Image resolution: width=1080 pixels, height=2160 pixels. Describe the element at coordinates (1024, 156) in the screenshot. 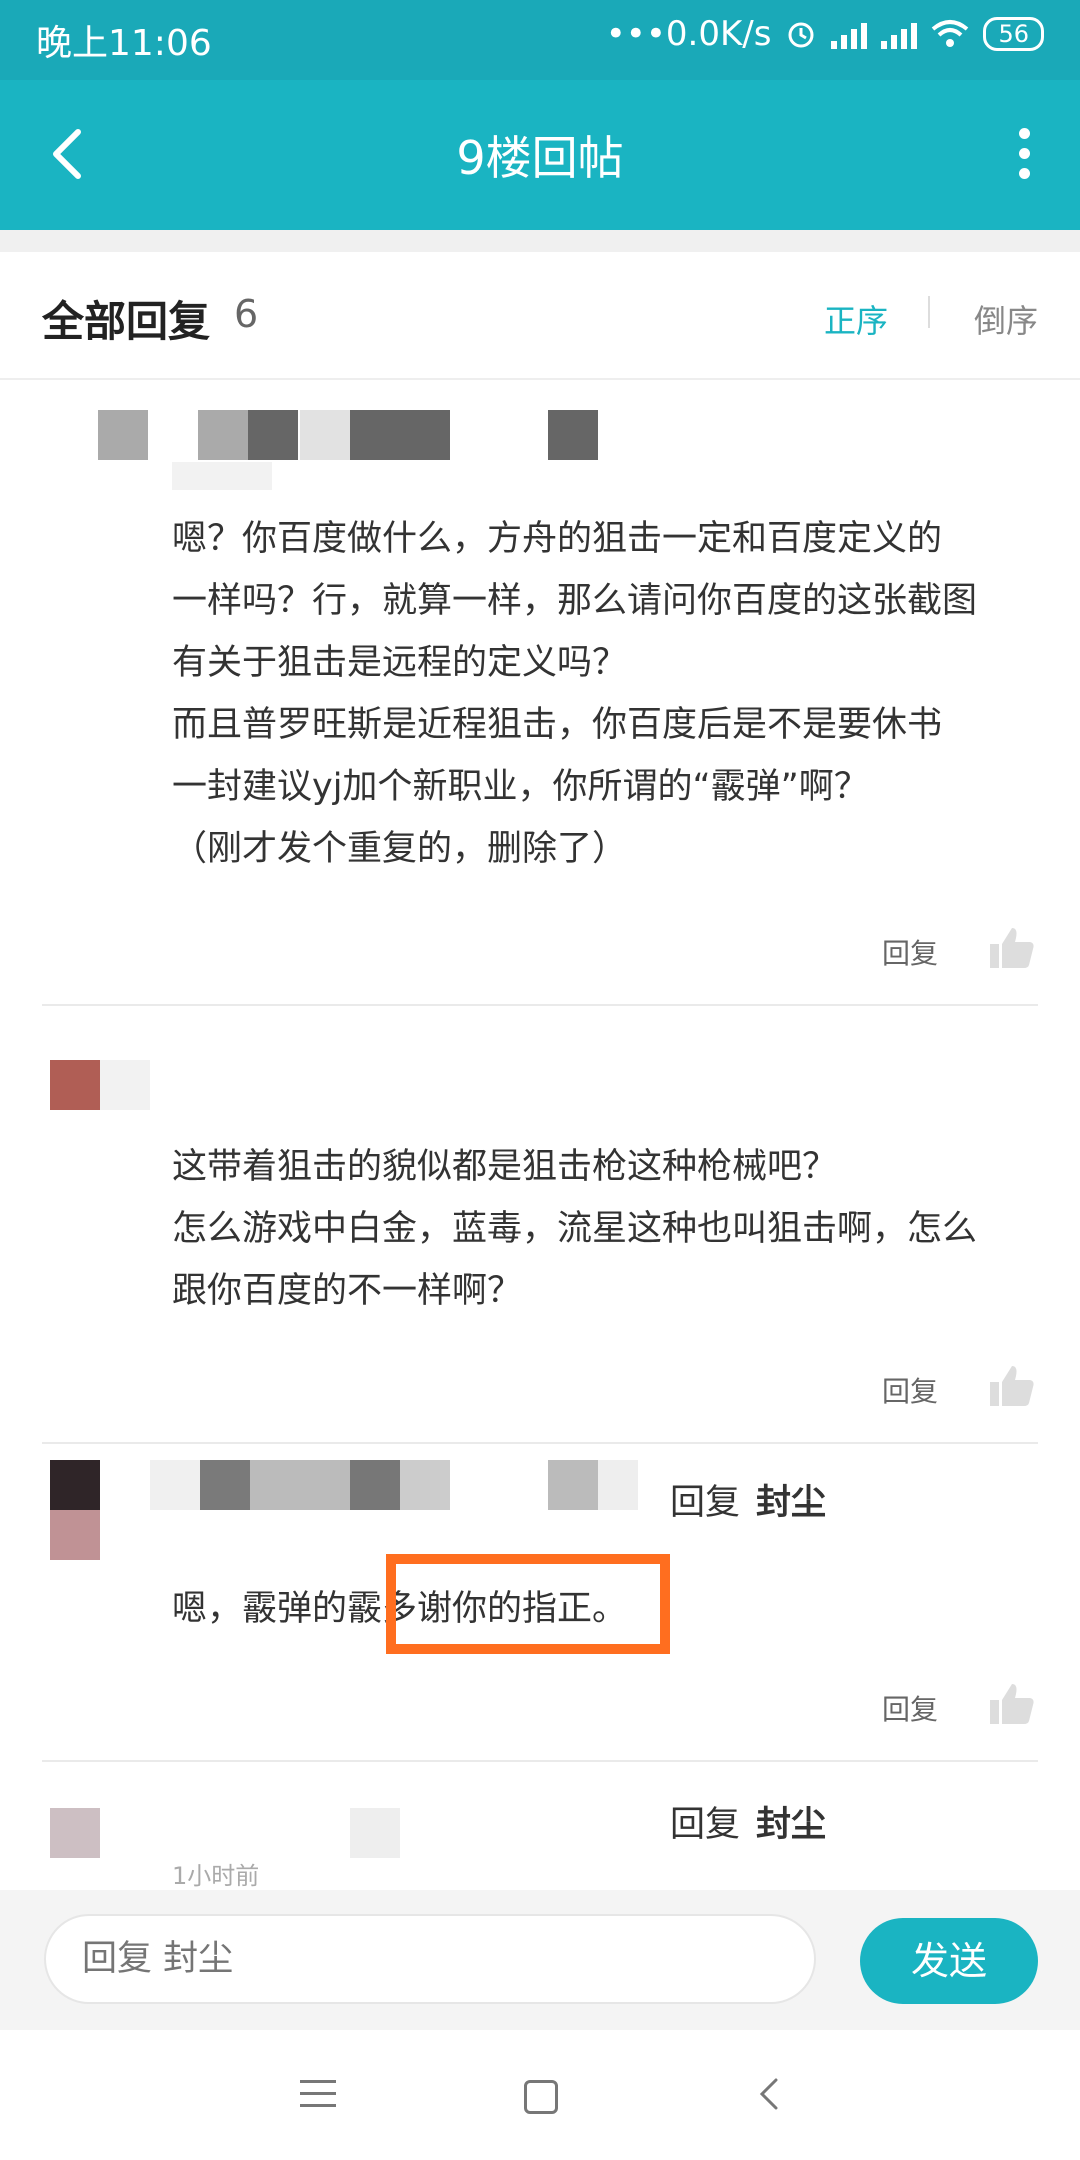

I see `more-vertical-icon` at that location.